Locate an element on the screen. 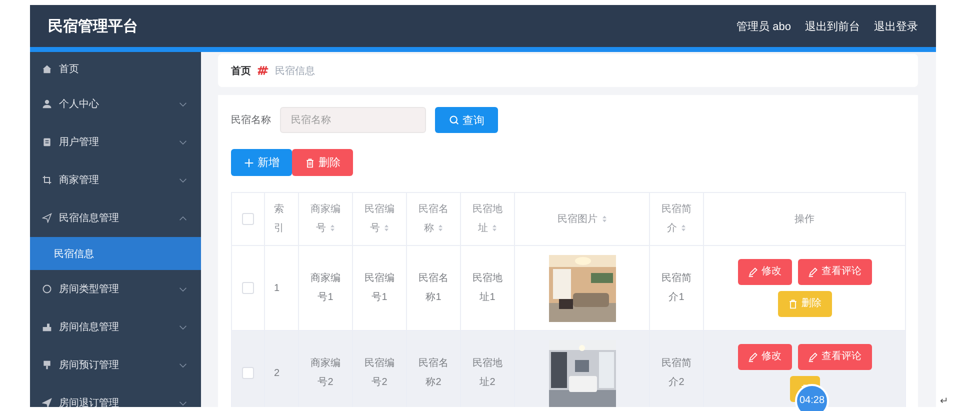 This screenshot has height=411, width=960. sidebar-item: 首页 is located at coordinates (115, 68).